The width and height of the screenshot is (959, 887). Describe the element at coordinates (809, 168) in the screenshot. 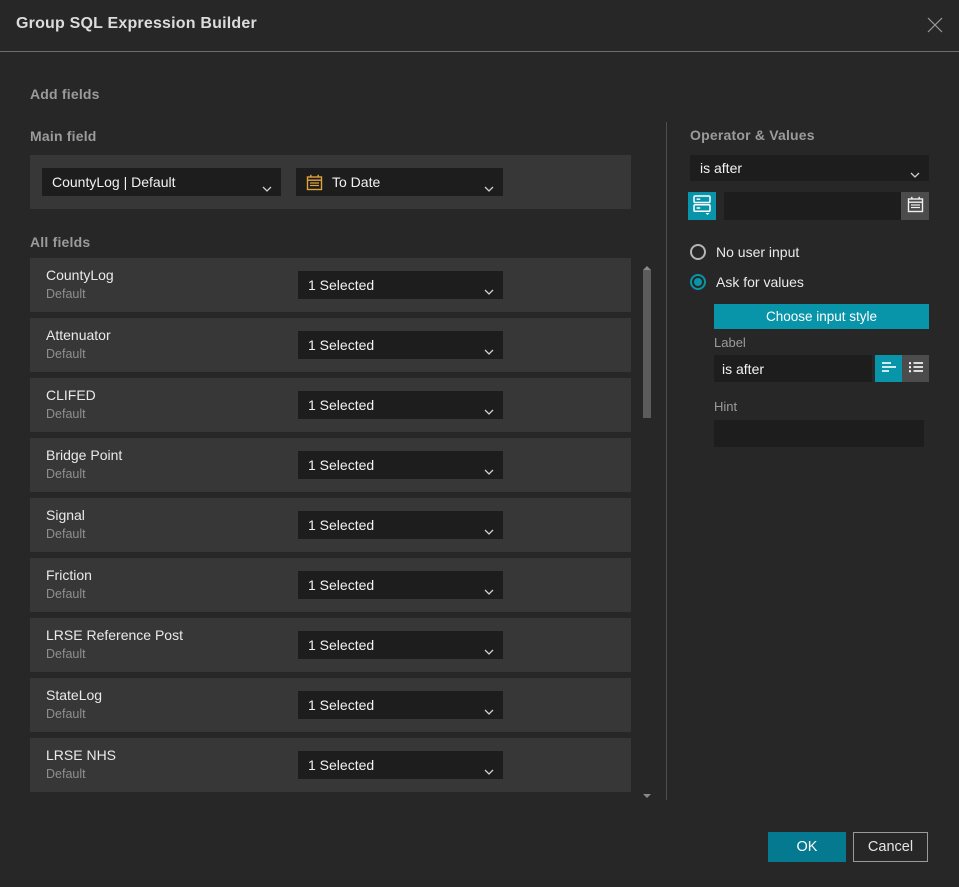

I see `operator-select: is after` at that location.